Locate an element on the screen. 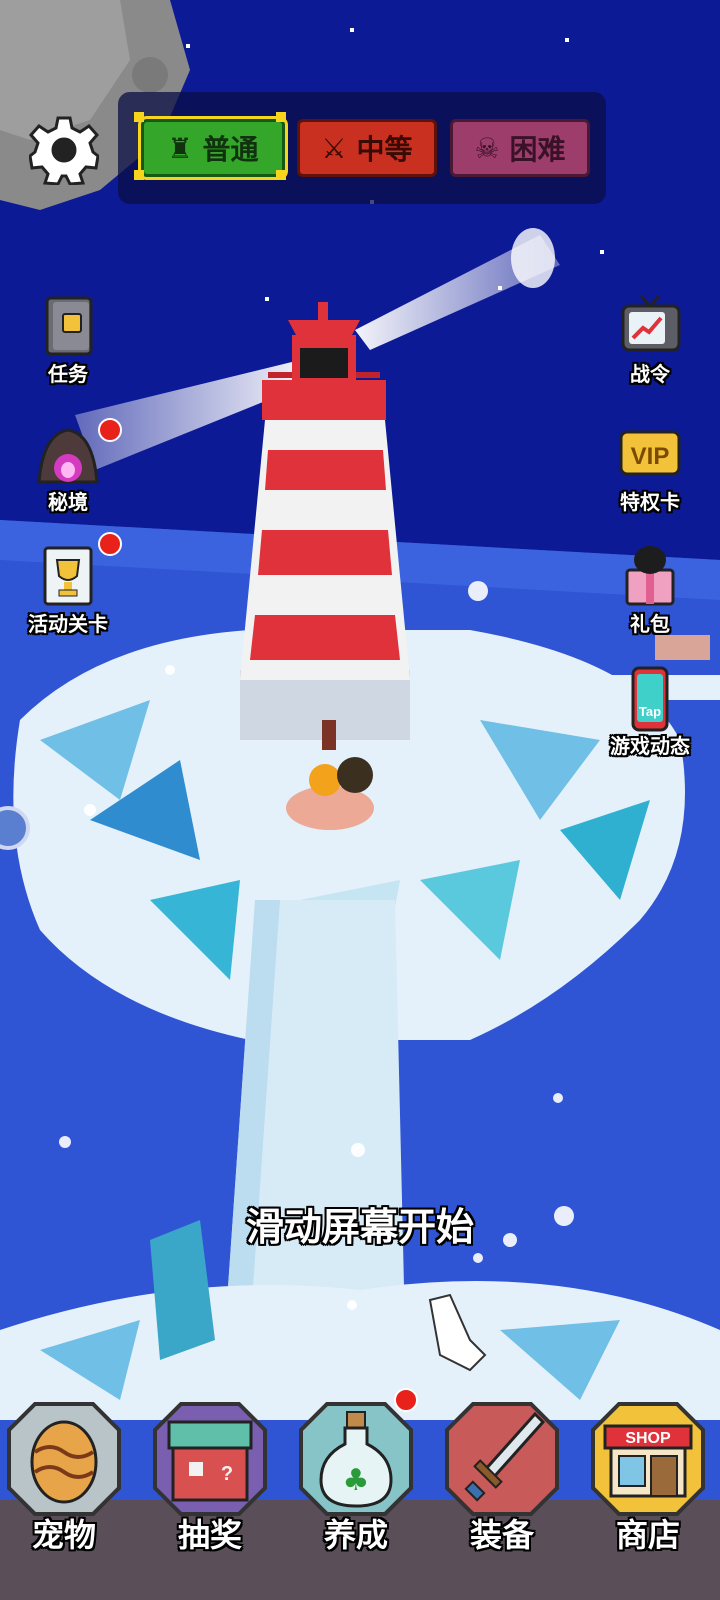 This screenshot has width=720, height=1600. tasks-button: 任务 is located at coordinates (68, 339).